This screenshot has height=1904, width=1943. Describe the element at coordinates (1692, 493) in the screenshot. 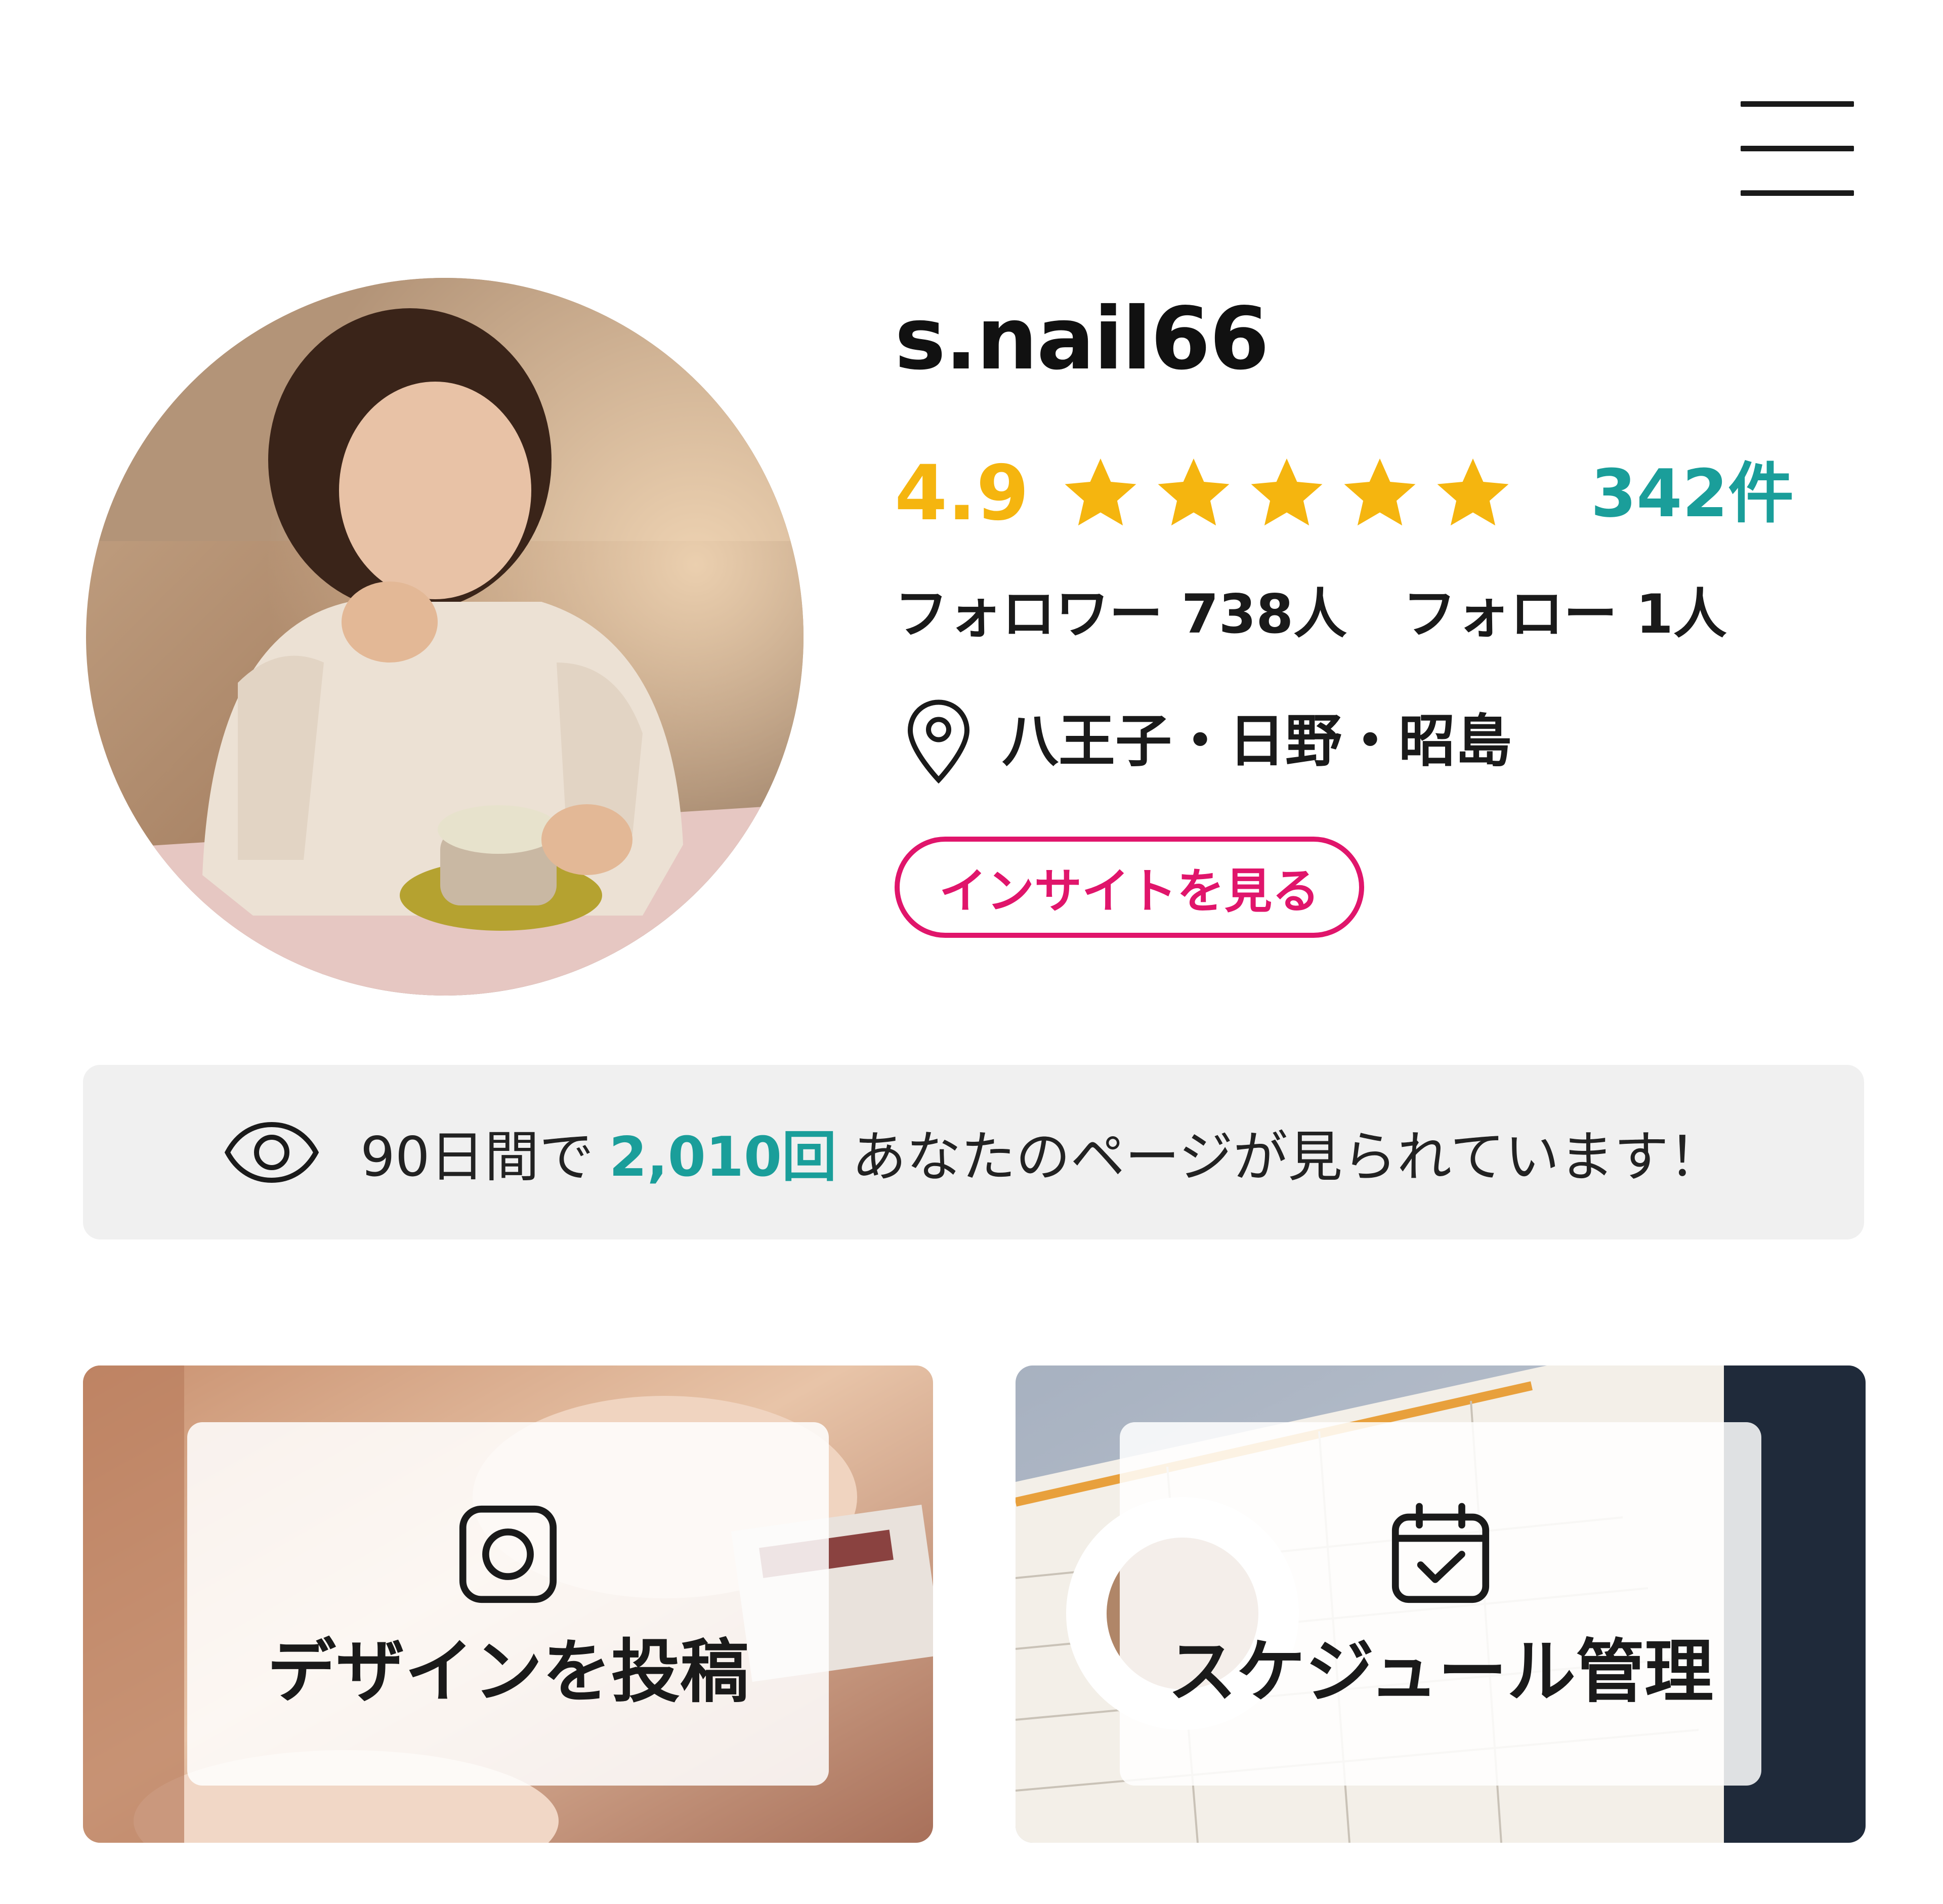

I see `review-count-link: 342件` at that location.